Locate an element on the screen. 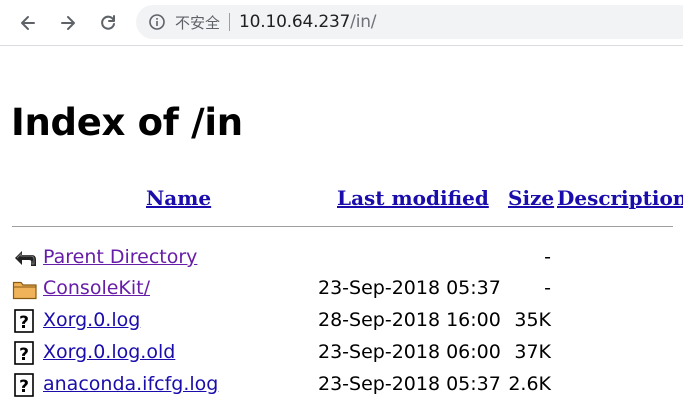 Image resolution: width=683 pixels, height=402 pixels. list-item: Parent Directory - is located at coordinates (341, 259).